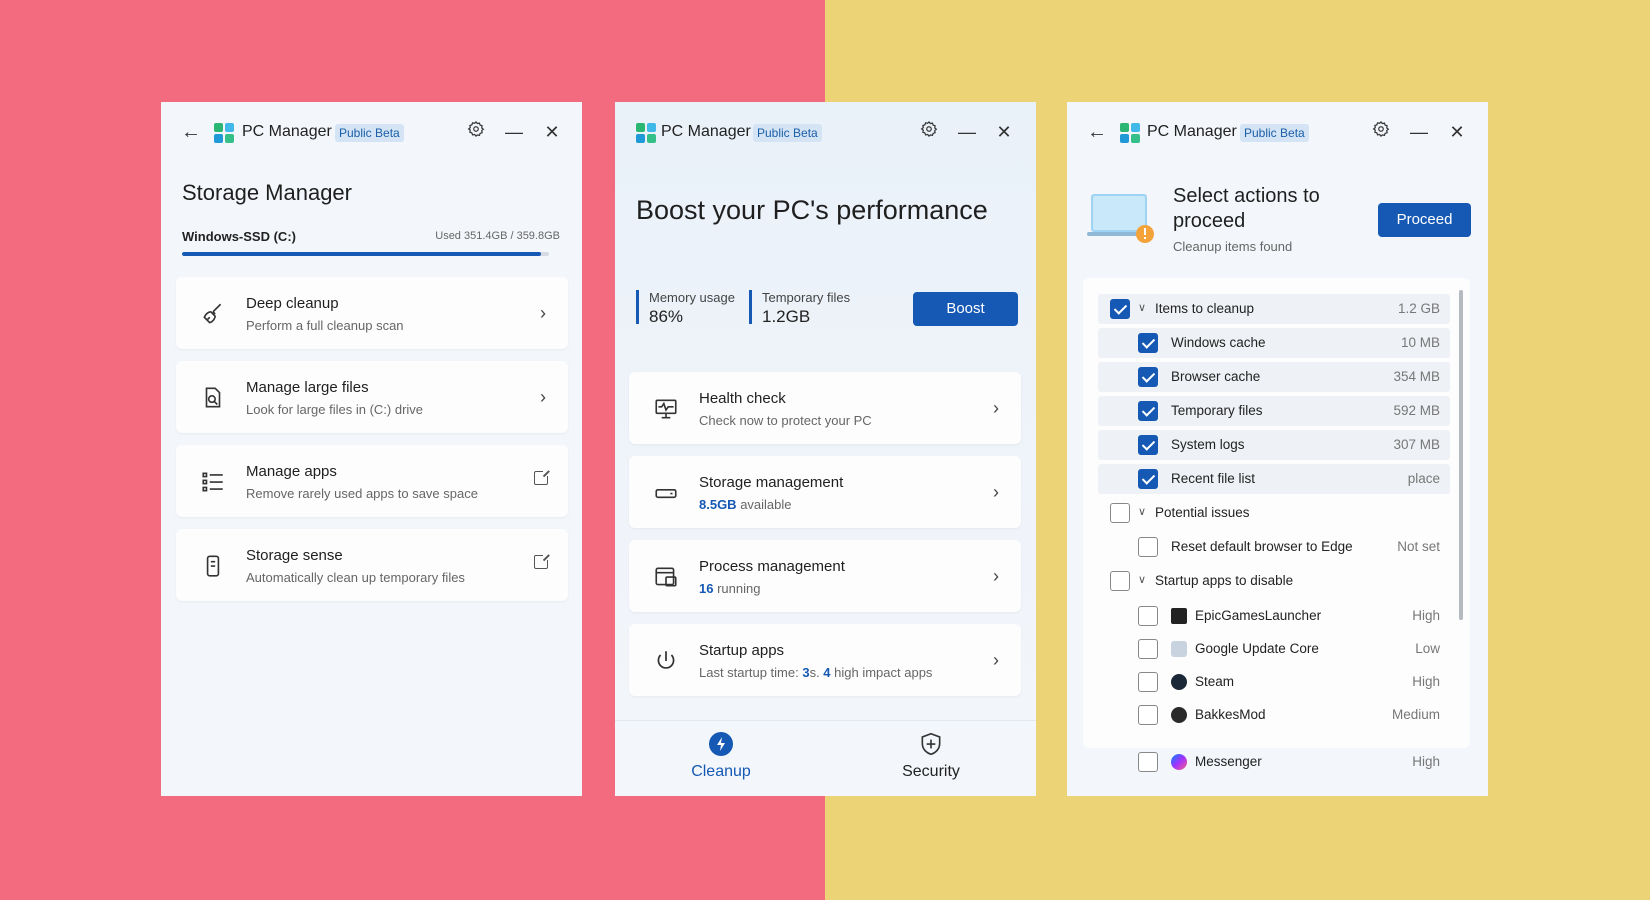 The height and width of the screenshot is (900, 1650). I want to click on external-link-icon, so click(542, 561).